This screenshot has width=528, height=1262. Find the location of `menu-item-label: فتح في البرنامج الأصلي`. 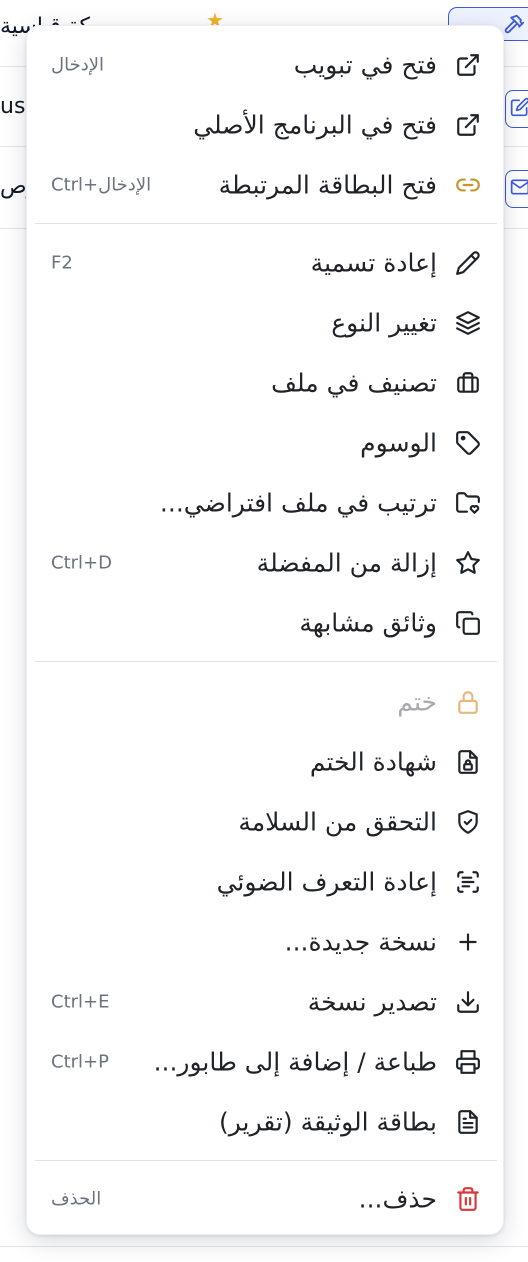

menu-item-label: فتح في البرنامج الأصلي is located at coordinates (315, 125).